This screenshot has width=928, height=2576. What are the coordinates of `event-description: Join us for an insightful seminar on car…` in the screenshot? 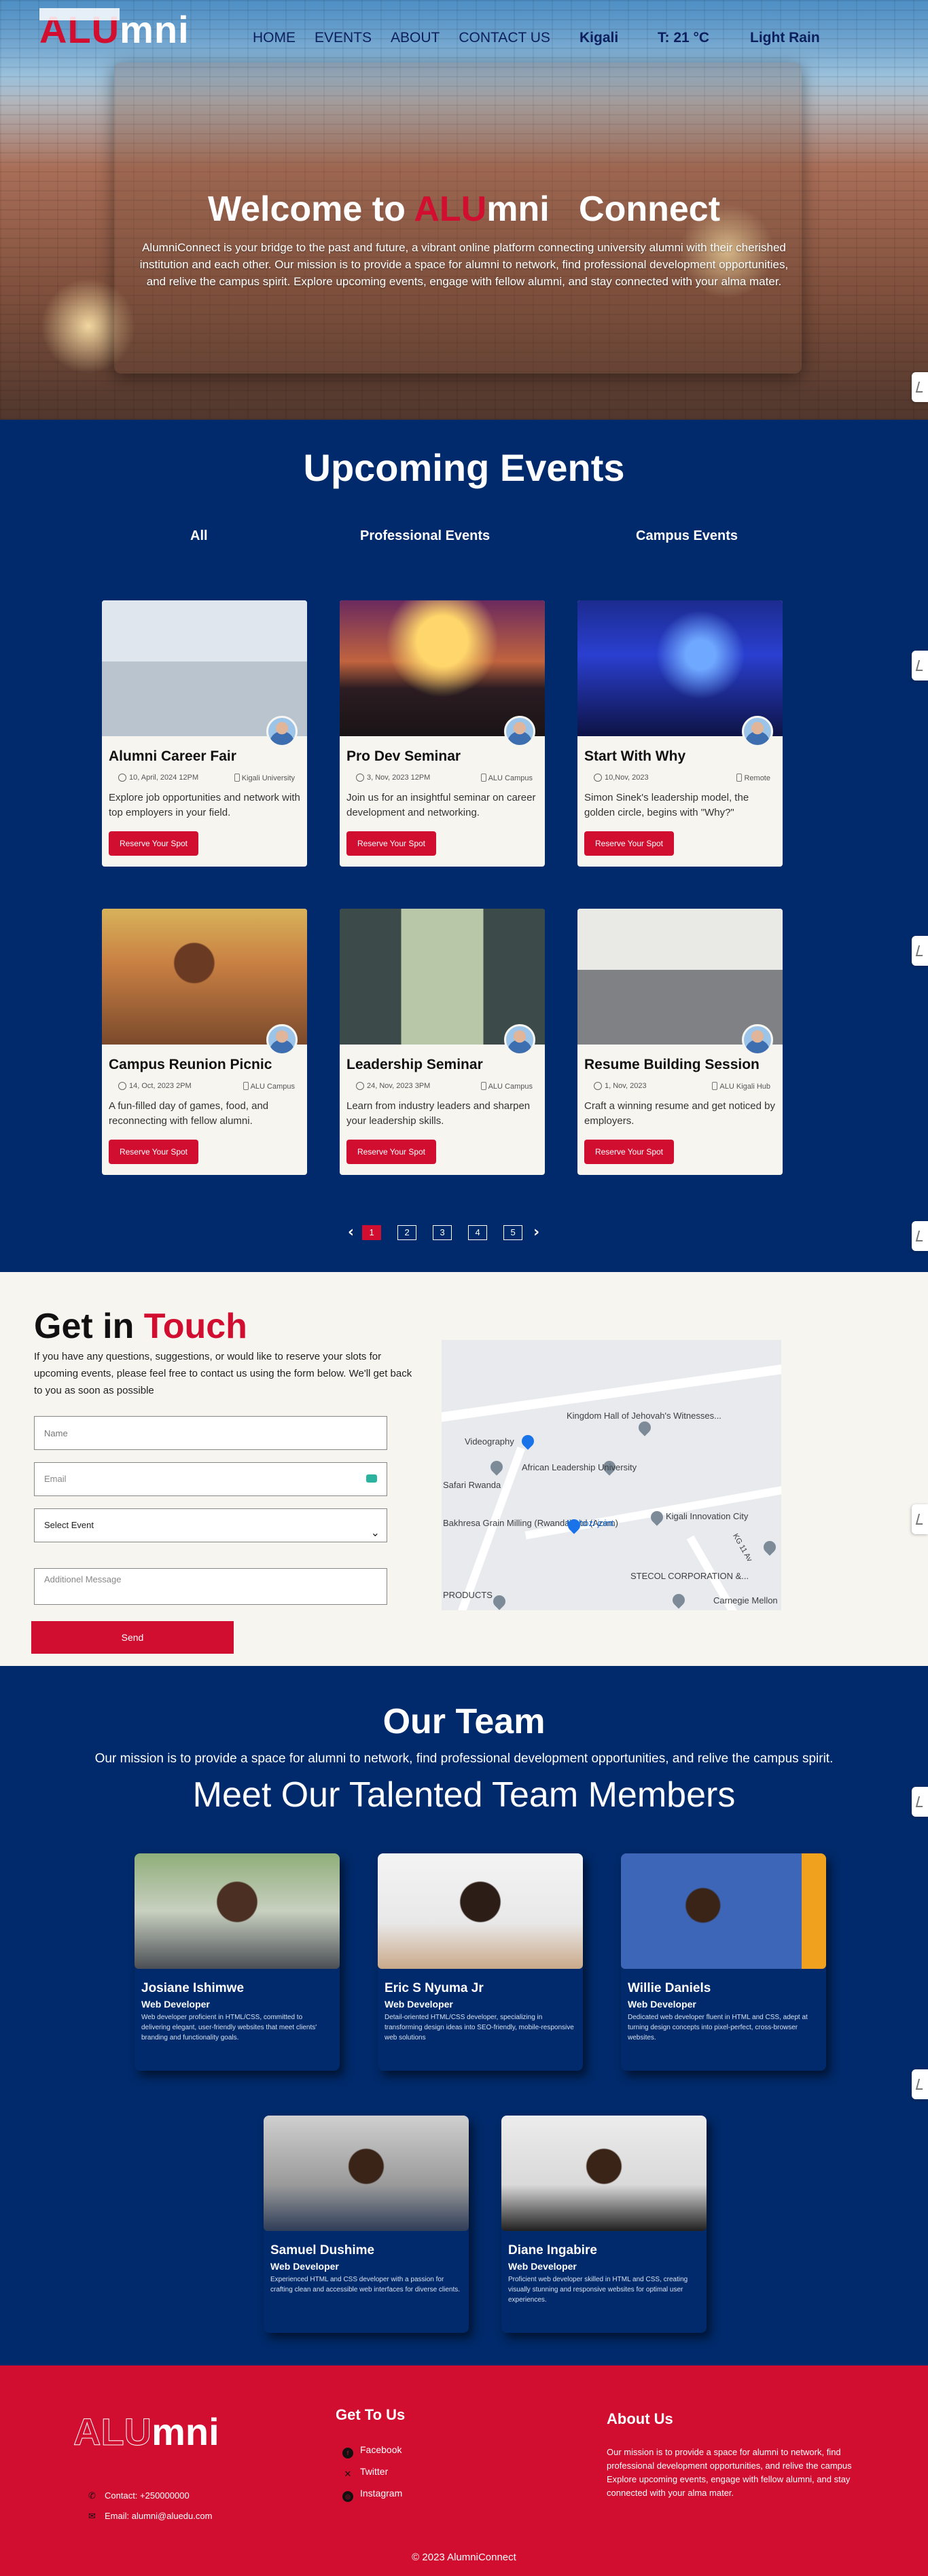 It's located at (441, 805).